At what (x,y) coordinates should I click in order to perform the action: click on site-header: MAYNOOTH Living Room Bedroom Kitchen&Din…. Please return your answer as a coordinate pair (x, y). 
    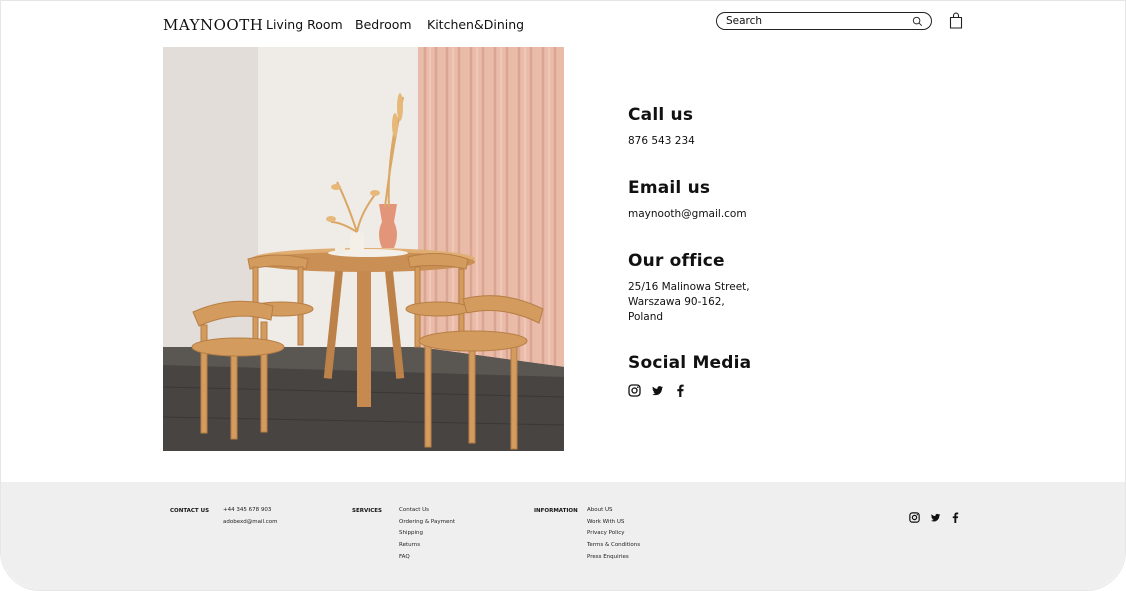
    Looking at the image, I should click on (563, 23).